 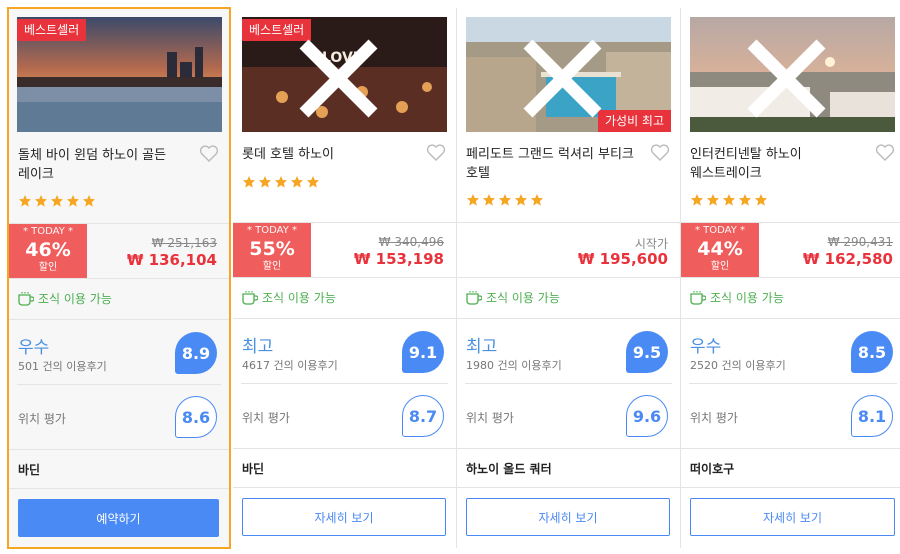 I want to click on price-row: * TODAY * 46% 할인 ₩ 251,163 ₩ 136,104, so click(x=119, y=251).